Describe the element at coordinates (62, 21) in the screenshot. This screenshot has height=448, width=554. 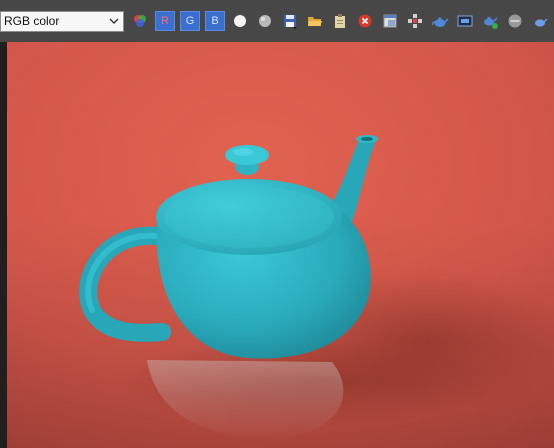
I see `channel-select: RGB color` at that location.